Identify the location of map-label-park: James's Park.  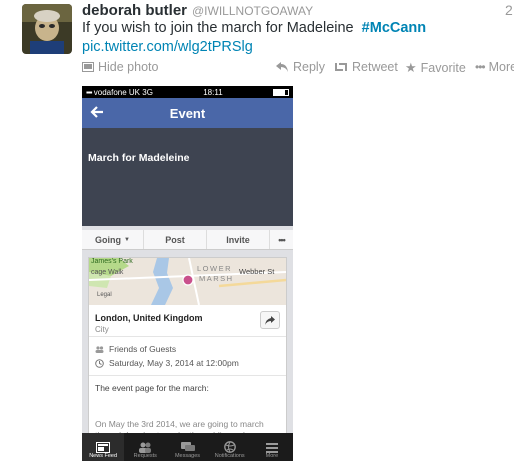
(112, 261).